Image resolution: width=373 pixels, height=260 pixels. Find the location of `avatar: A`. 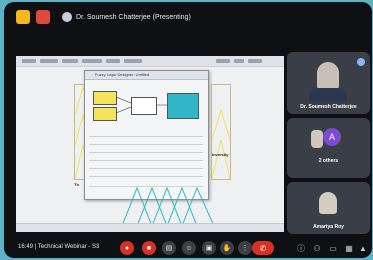

avatar: A is located at coordinates (332, 137).